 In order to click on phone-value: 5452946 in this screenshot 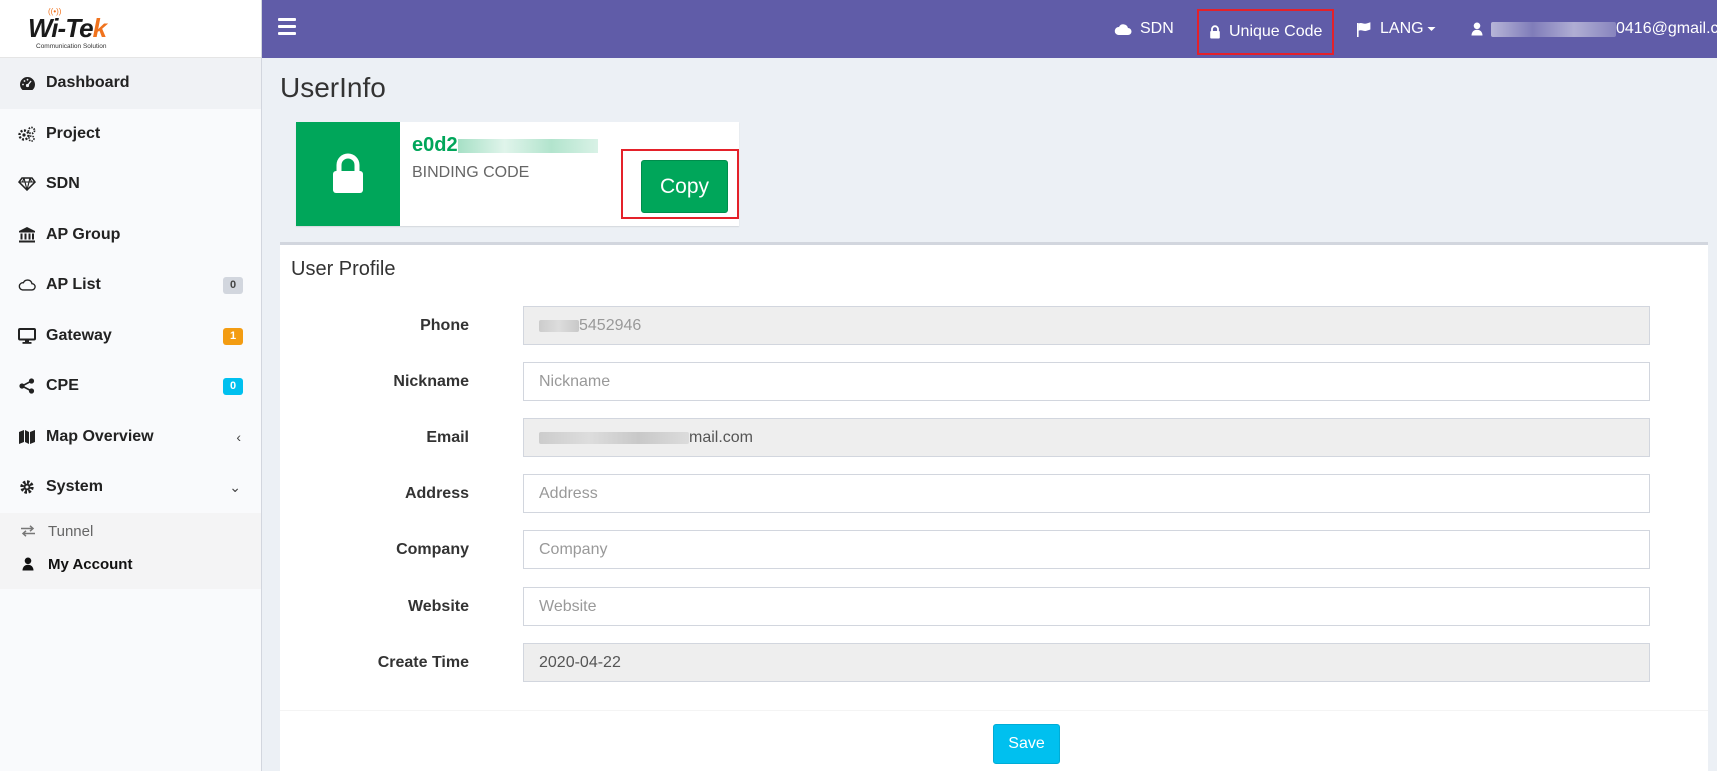, I will do `click(590, 326)`.